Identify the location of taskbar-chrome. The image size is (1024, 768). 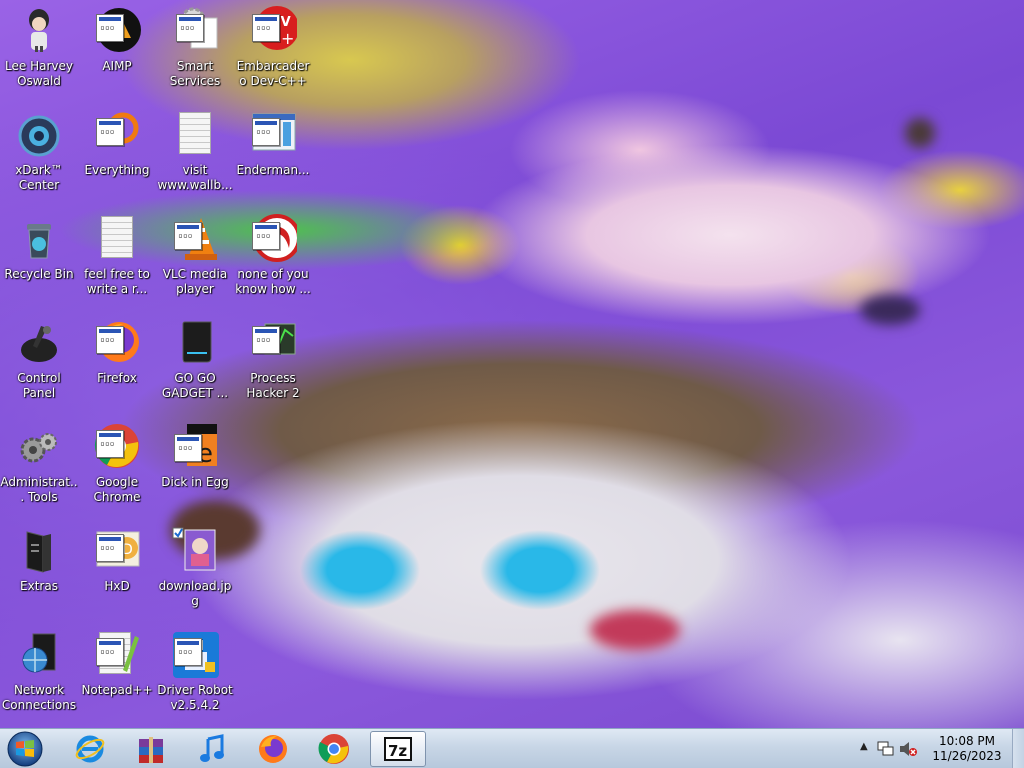
(334, 749).